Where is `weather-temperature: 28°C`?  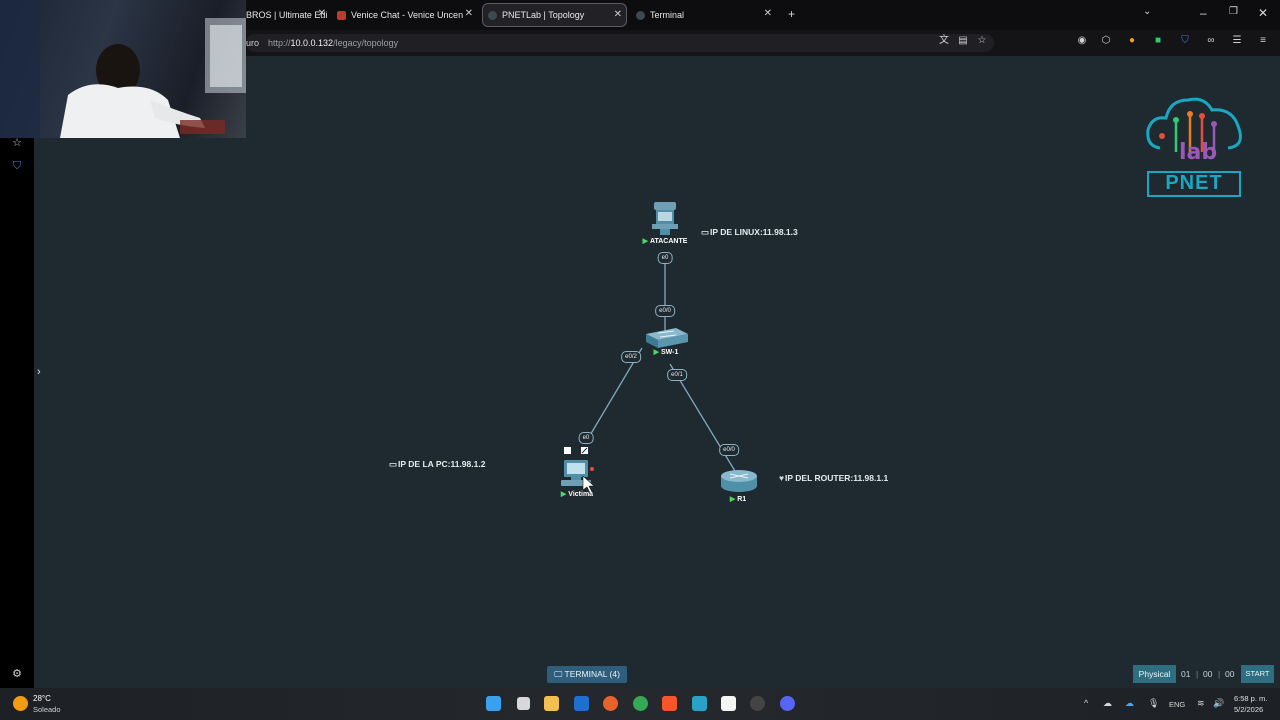
weather-temperature: 28°C is located at coordinates (42, 698).